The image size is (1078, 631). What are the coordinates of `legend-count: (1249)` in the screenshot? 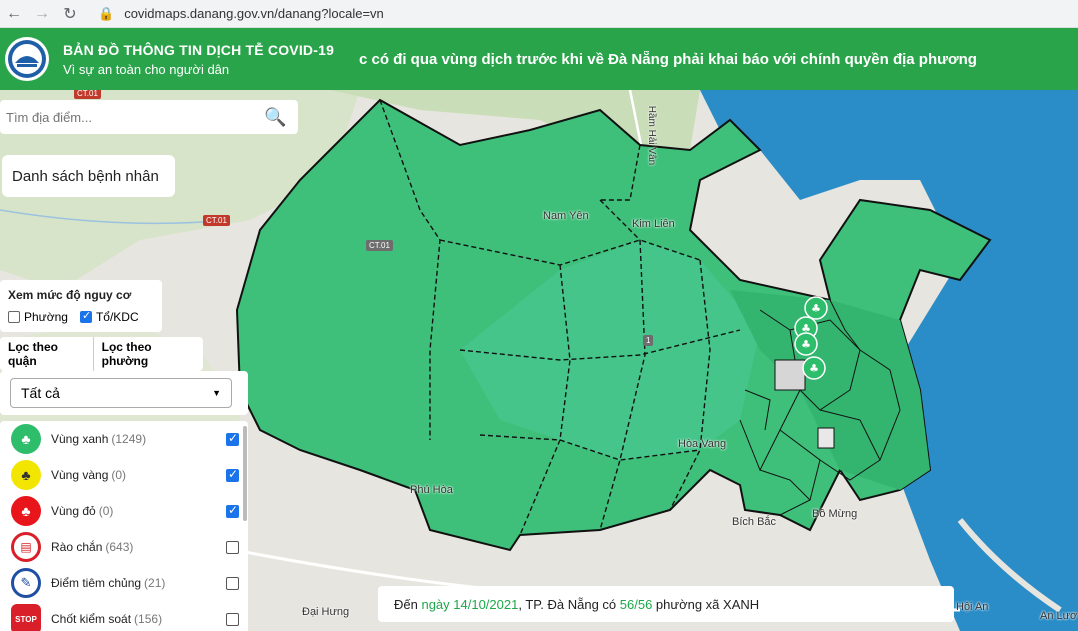 It's located at (129, 439).